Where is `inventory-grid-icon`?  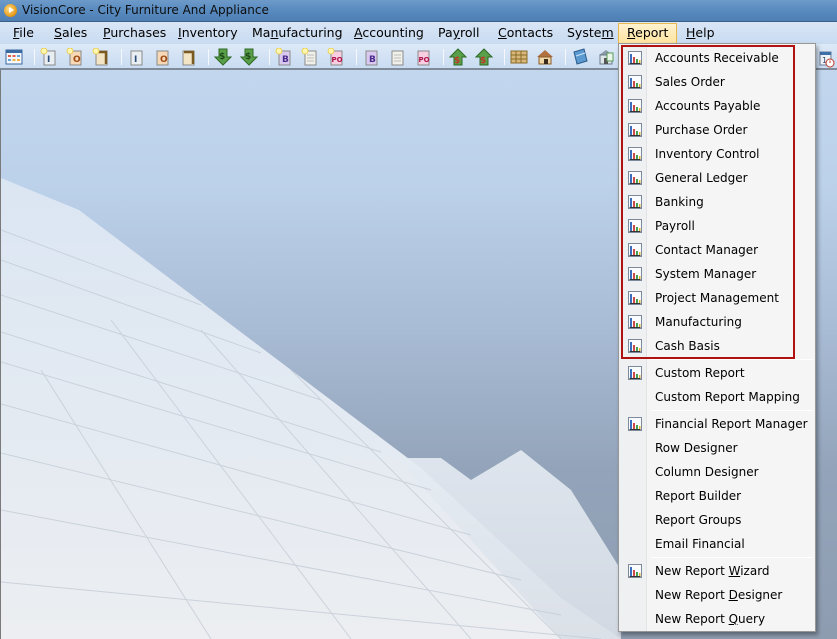 inventory-grid-icon is located at coordinates (519, 57).